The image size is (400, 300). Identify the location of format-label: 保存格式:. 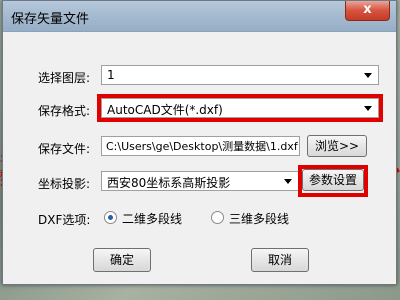
(64, 111).